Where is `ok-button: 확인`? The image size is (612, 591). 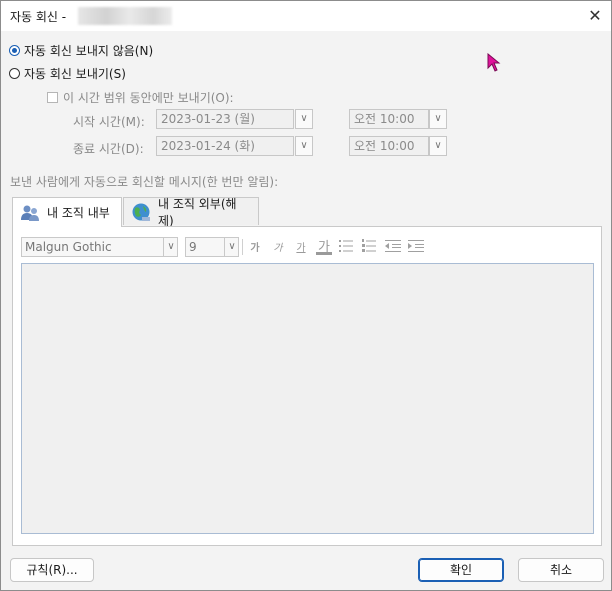
ok-button: 확인 is located at coordinates (461, 570).